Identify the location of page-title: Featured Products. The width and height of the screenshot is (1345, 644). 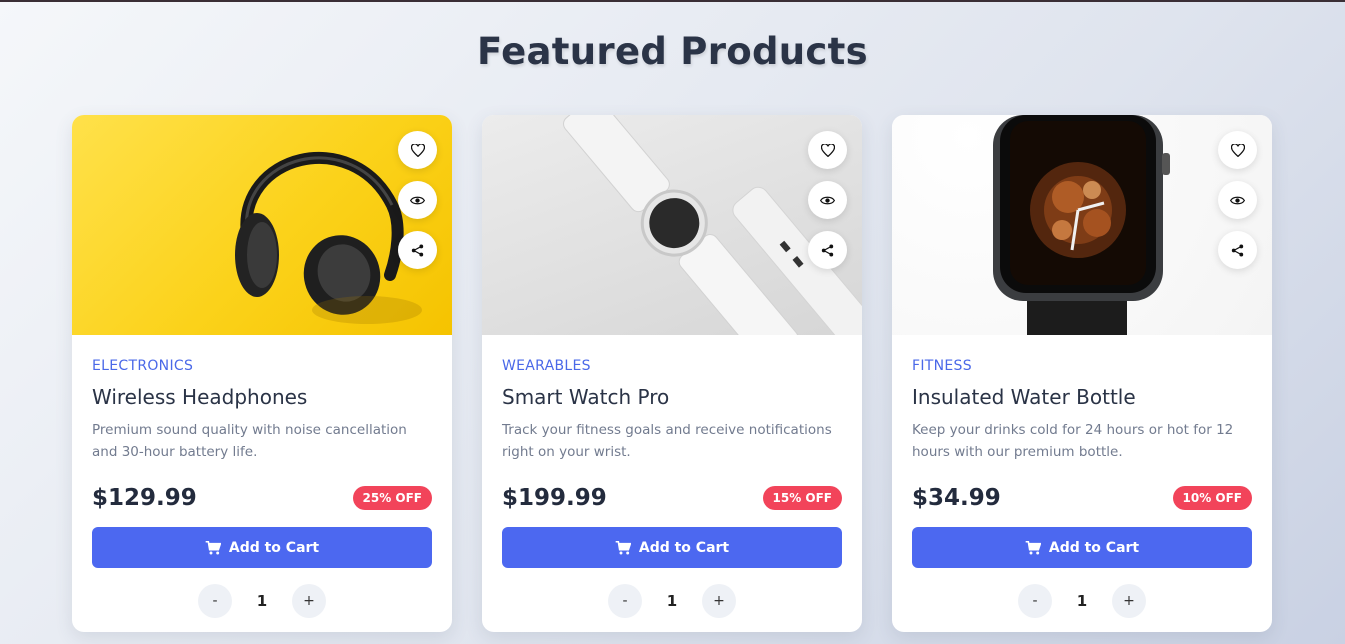
(672, 51).